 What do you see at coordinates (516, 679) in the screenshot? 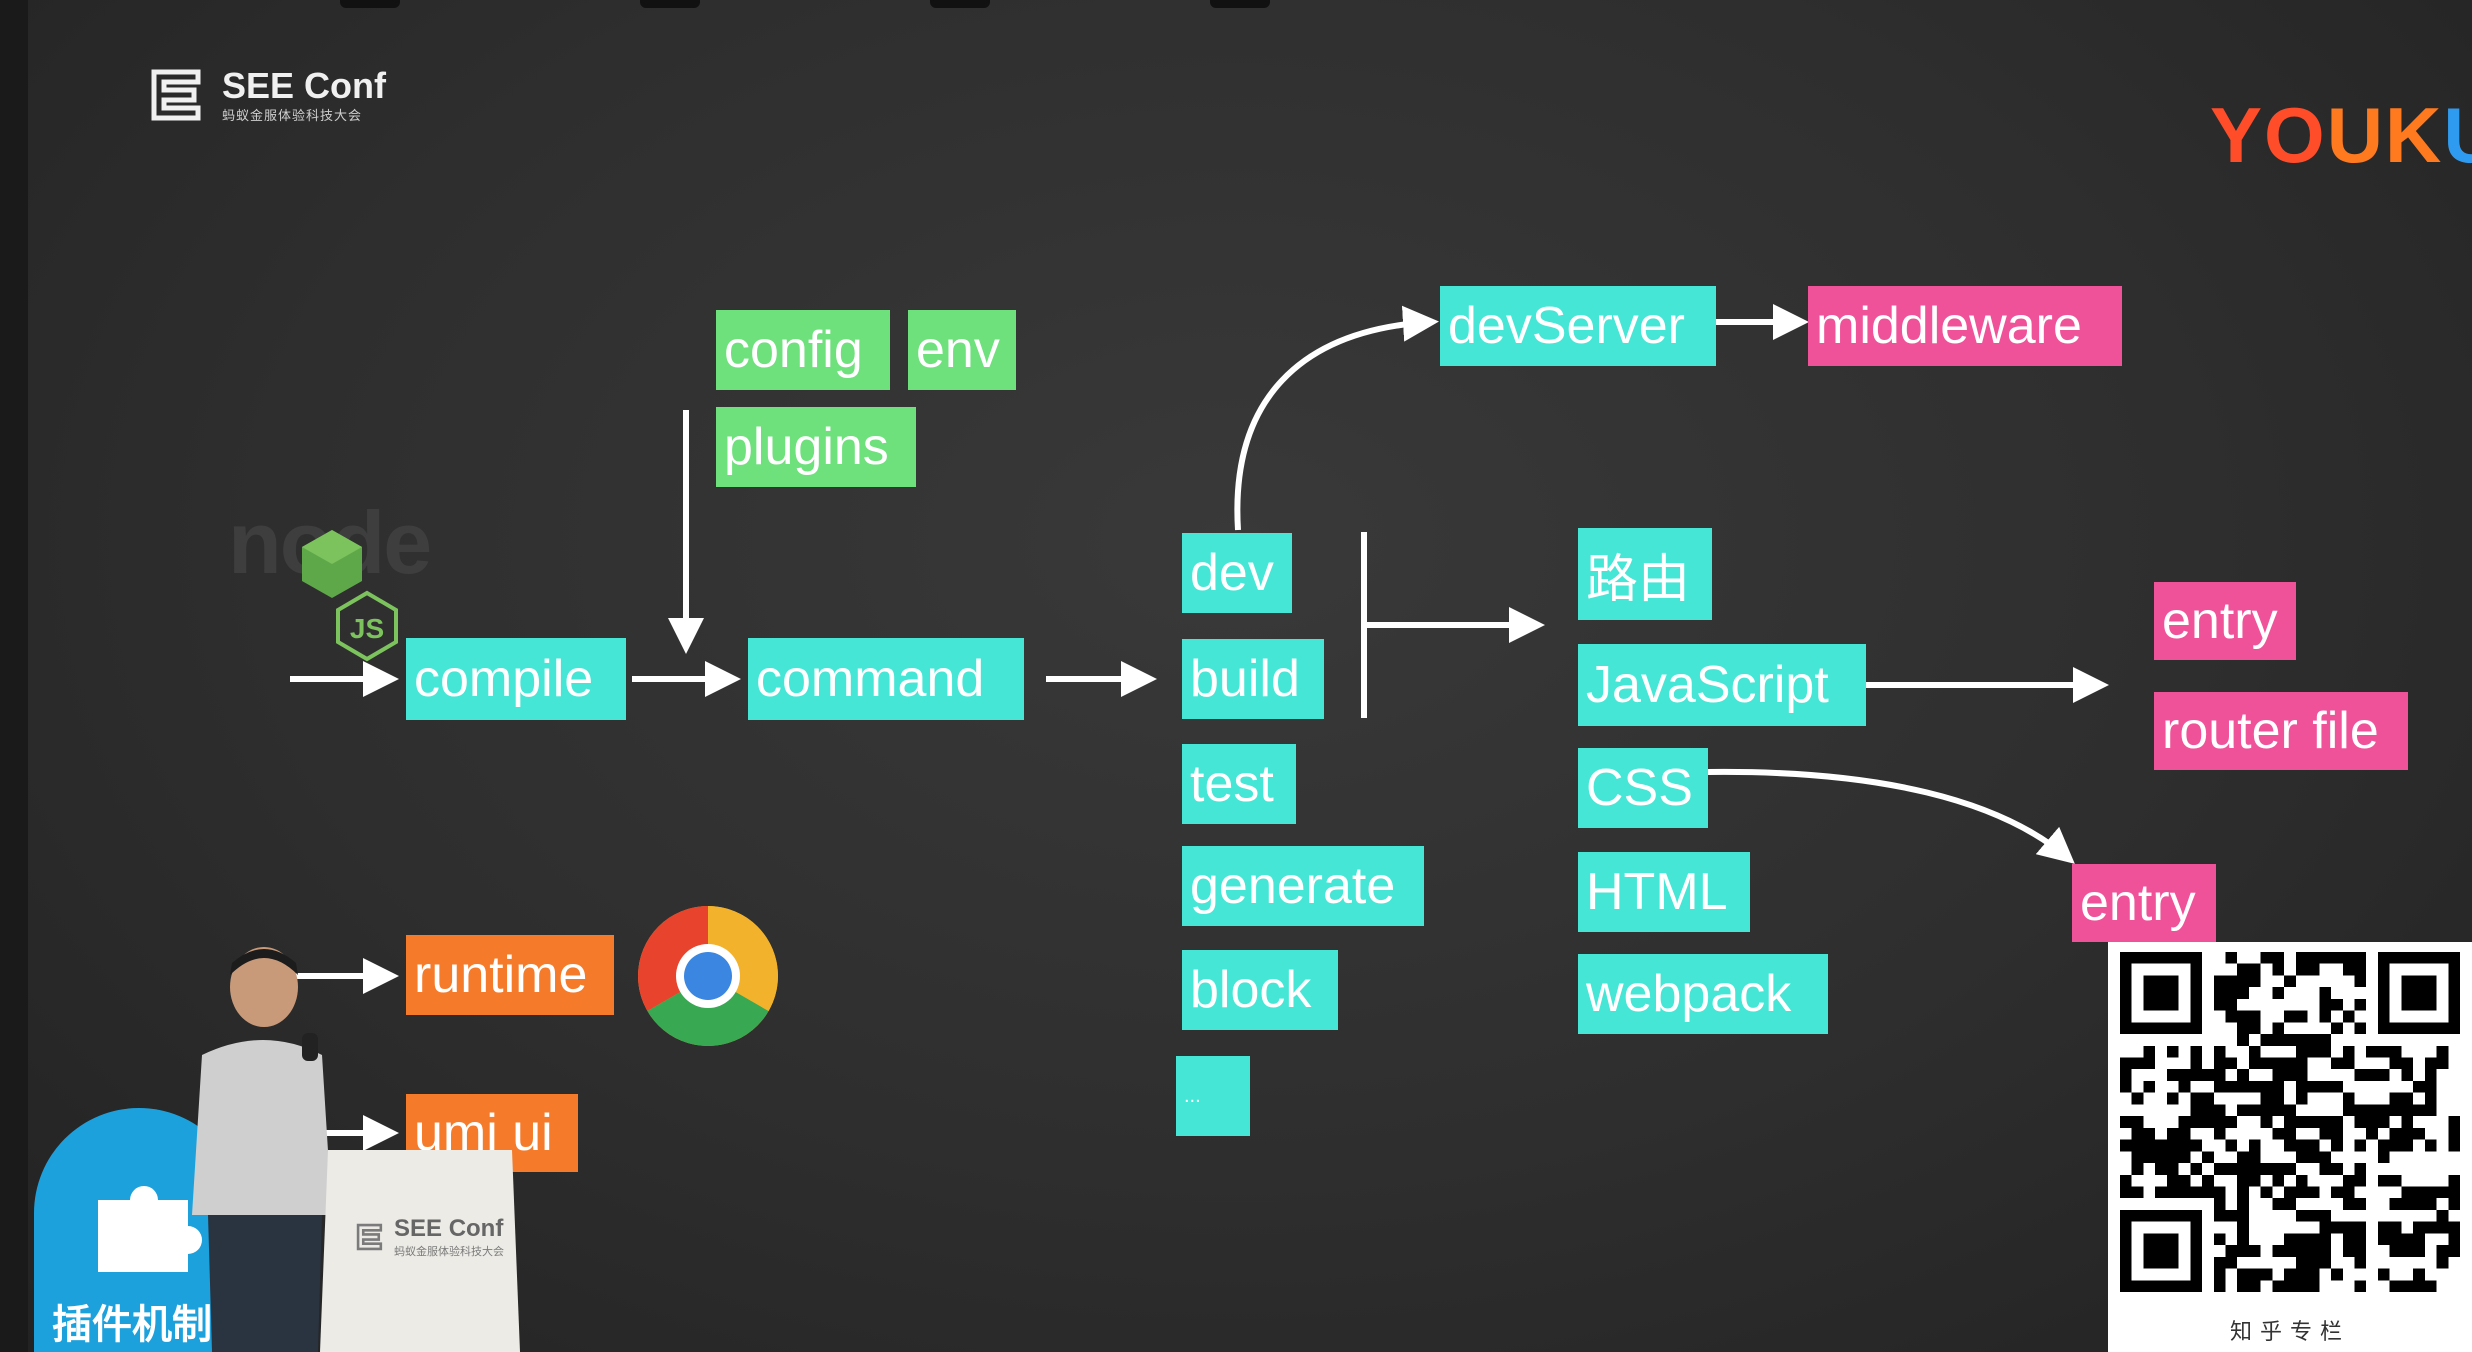
I see `compile-box: compile` at bounding box center [516, 679].